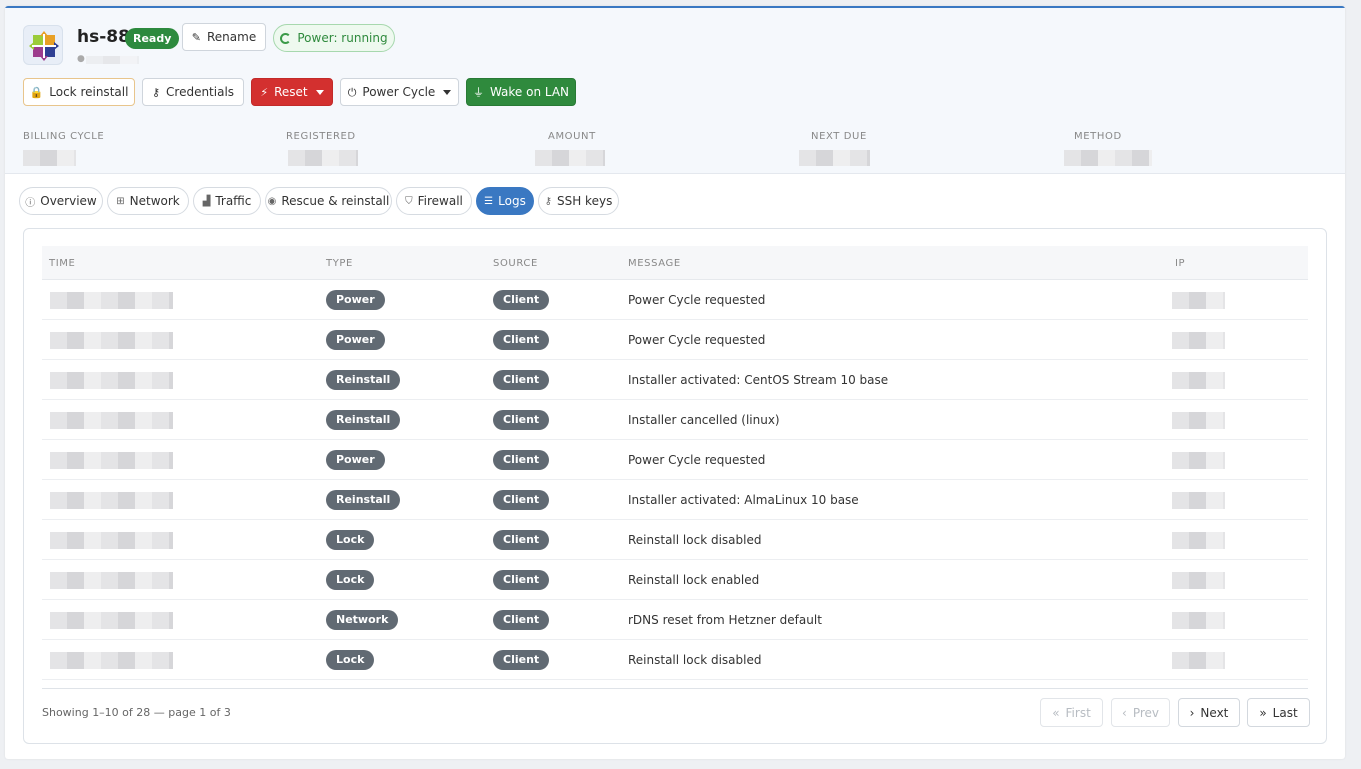 Image resolution: width=1361 pixels, height=769 pixels. What do you see at coordinates (675, 300) in the screenshot?
I see `table-row: Power Client Power Cycle requested` at bounding box center [675, 300].